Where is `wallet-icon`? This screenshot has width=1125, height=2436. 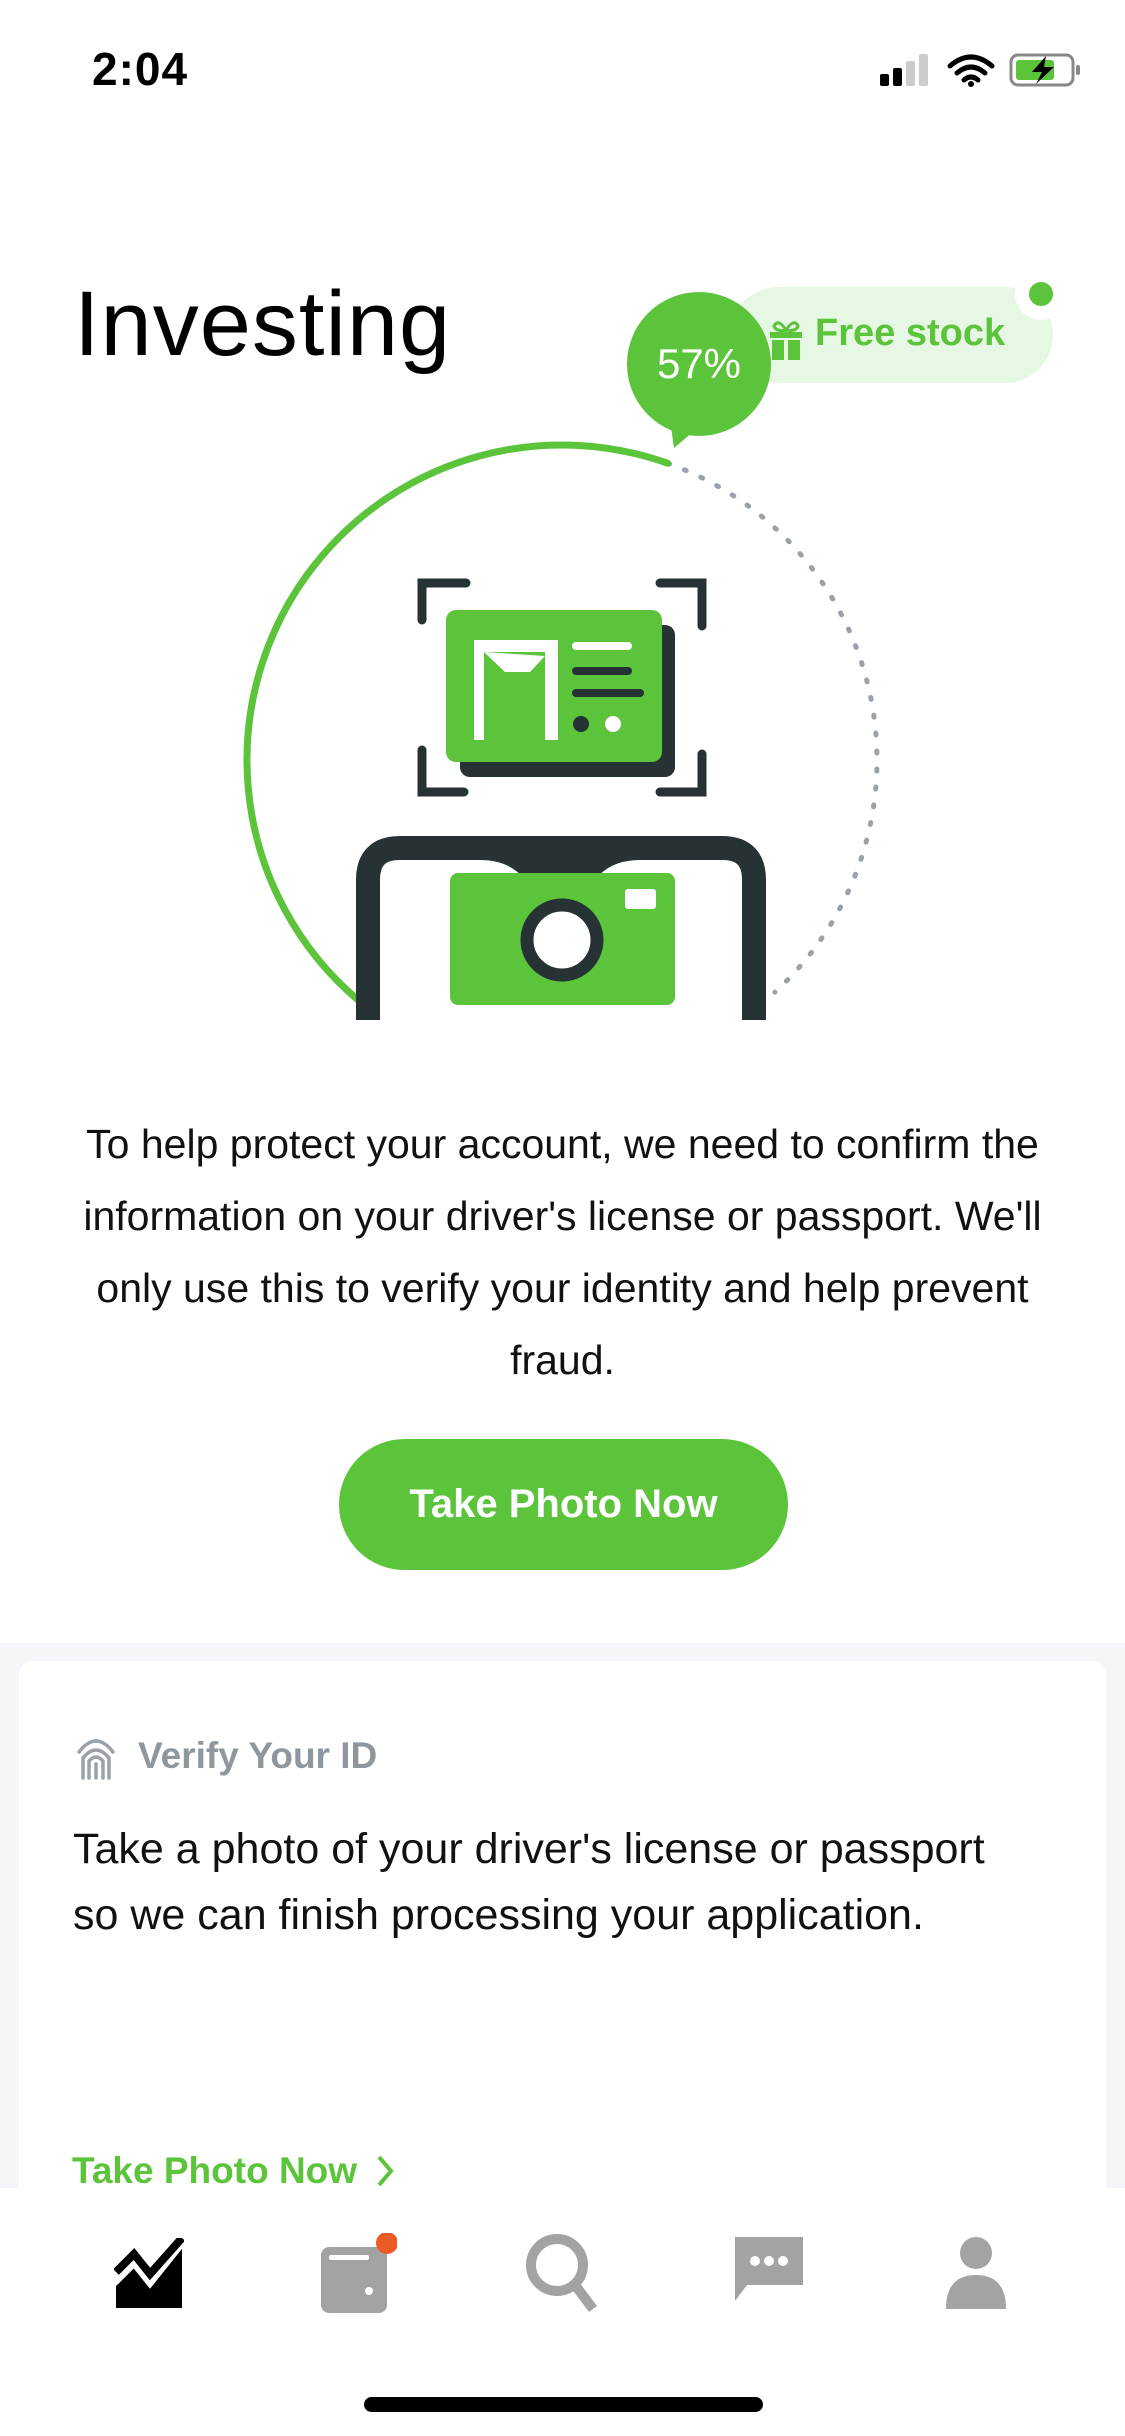 wallet-icon is located at coordinates (359, 2273).